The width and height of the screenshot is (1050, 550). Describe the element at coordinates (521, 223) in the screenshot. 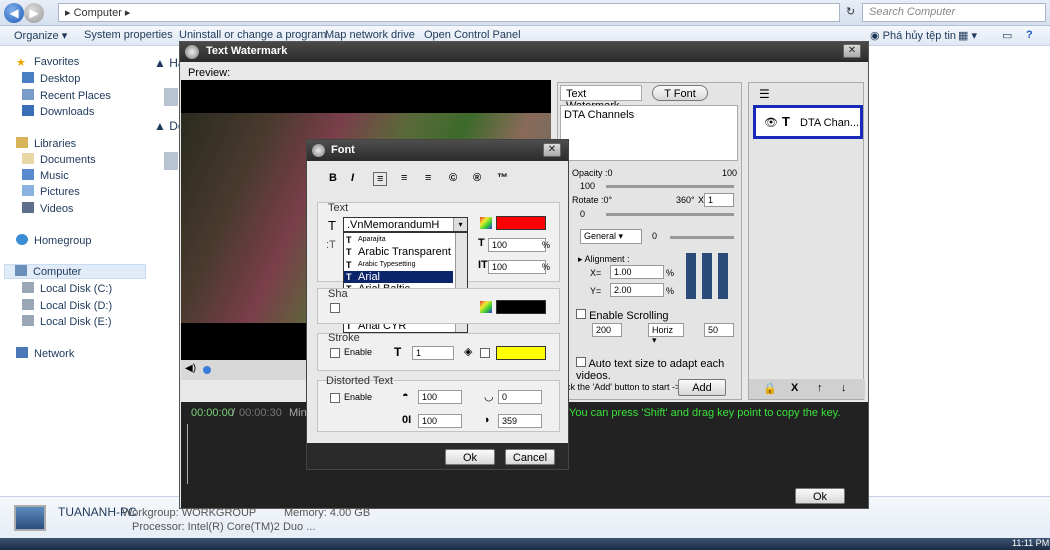

I see `text-color-swatch` at that location.